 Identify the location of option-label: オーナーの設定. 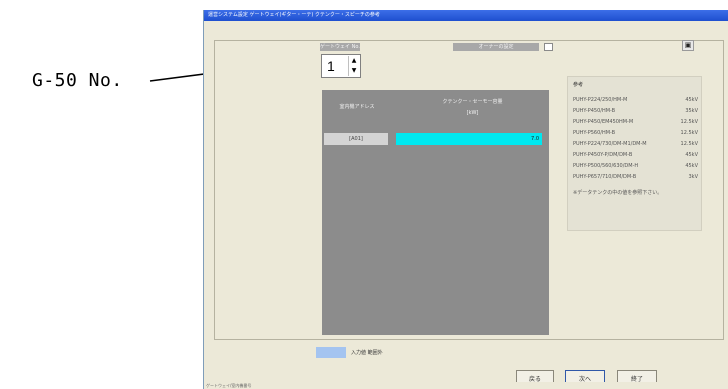
(496, 47).